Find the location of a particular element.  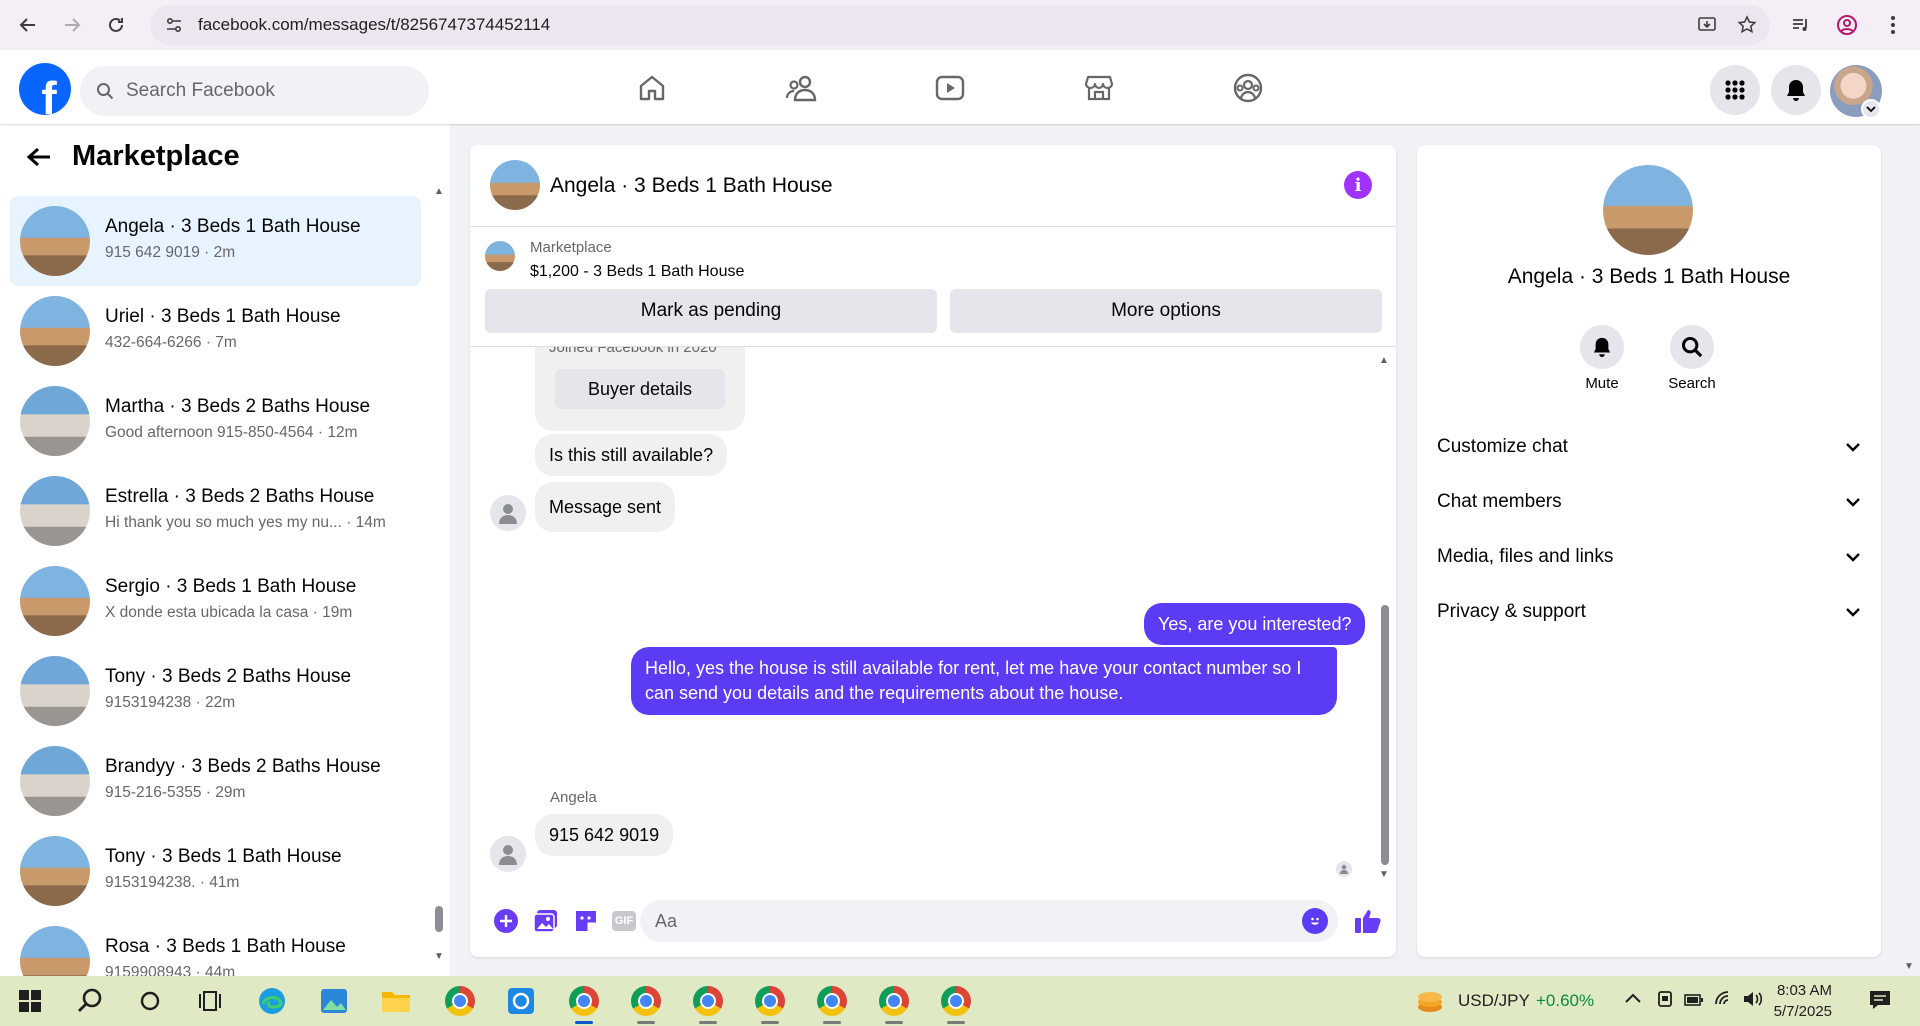

conversation-preview: X donde esta ubicada la casa · 19m is located at coordinates (229, 612).